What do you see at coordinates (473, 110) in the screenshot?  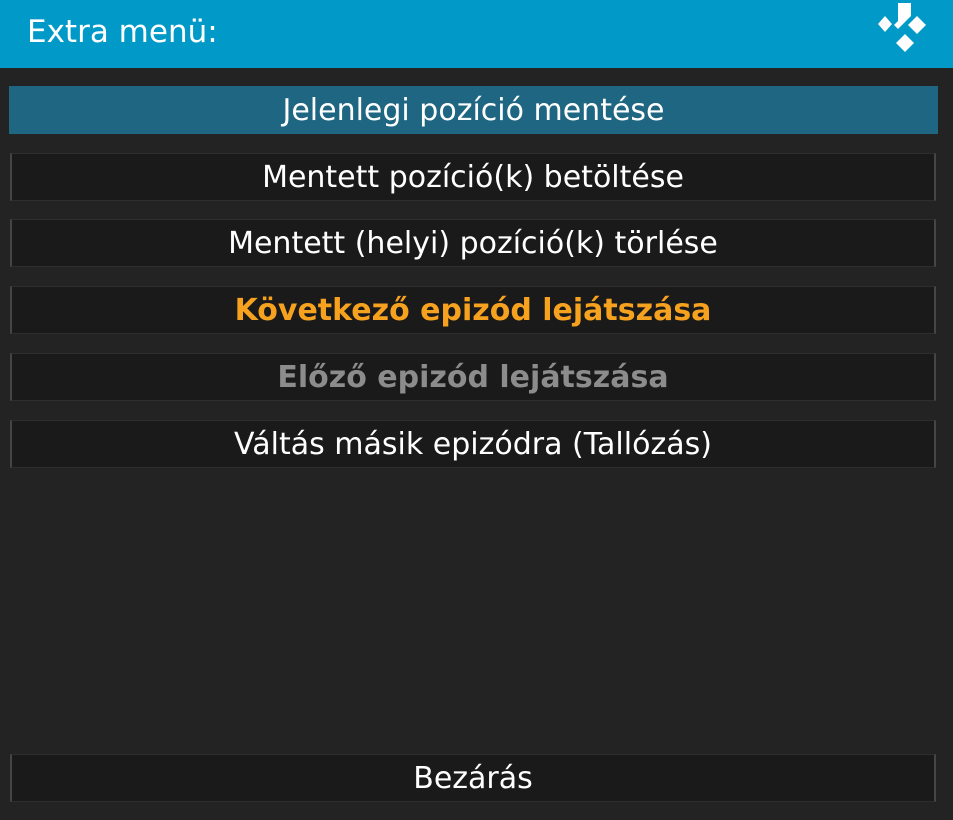 I see `menu-item-save-position: Jelenlegi pozíció mentése` at bounding box center [473, 110].